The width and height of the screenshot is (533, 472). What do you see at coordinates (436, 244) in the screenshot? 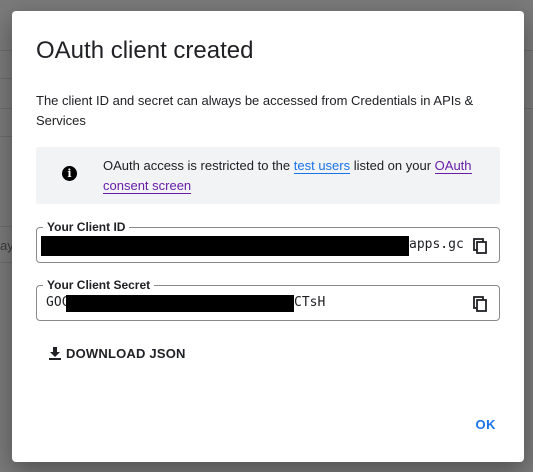
I see `client-id-value: apps.gc` at bounding box center [436, 244].